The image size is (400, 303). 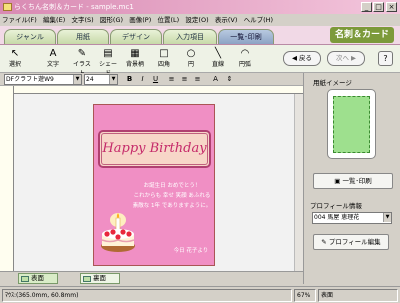 I want to click on format-toolbar: DFクラフト遊W9 ▼ 24 ▼ B I U ≡ ≡ ≡ A ⇕, so click(x=151, y=79).